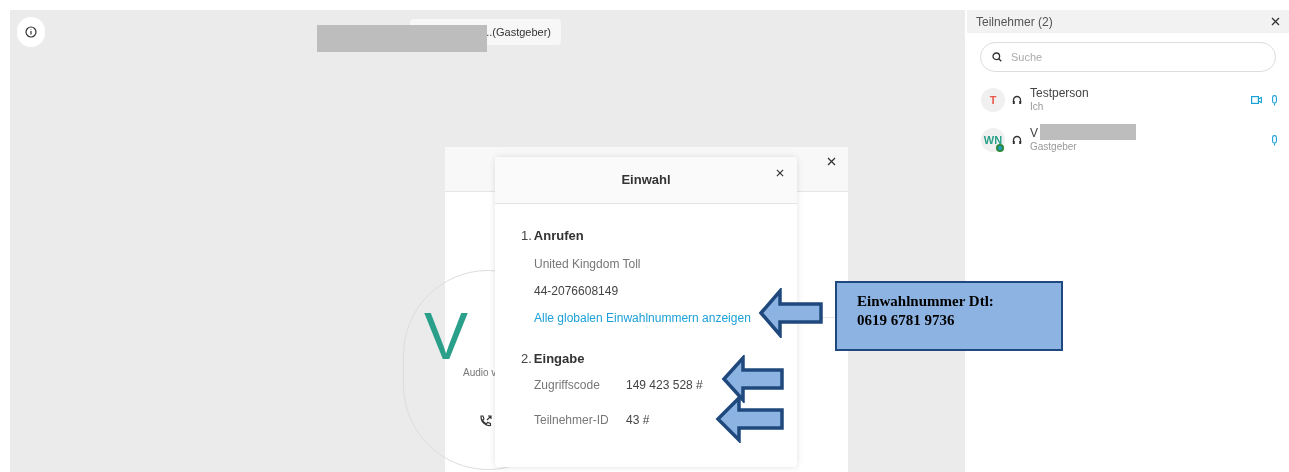 Image resolution: width=1289 pixels, height=472 pixels. I want to click on callout-text: 0619 6781 9736, so click(906, 320).